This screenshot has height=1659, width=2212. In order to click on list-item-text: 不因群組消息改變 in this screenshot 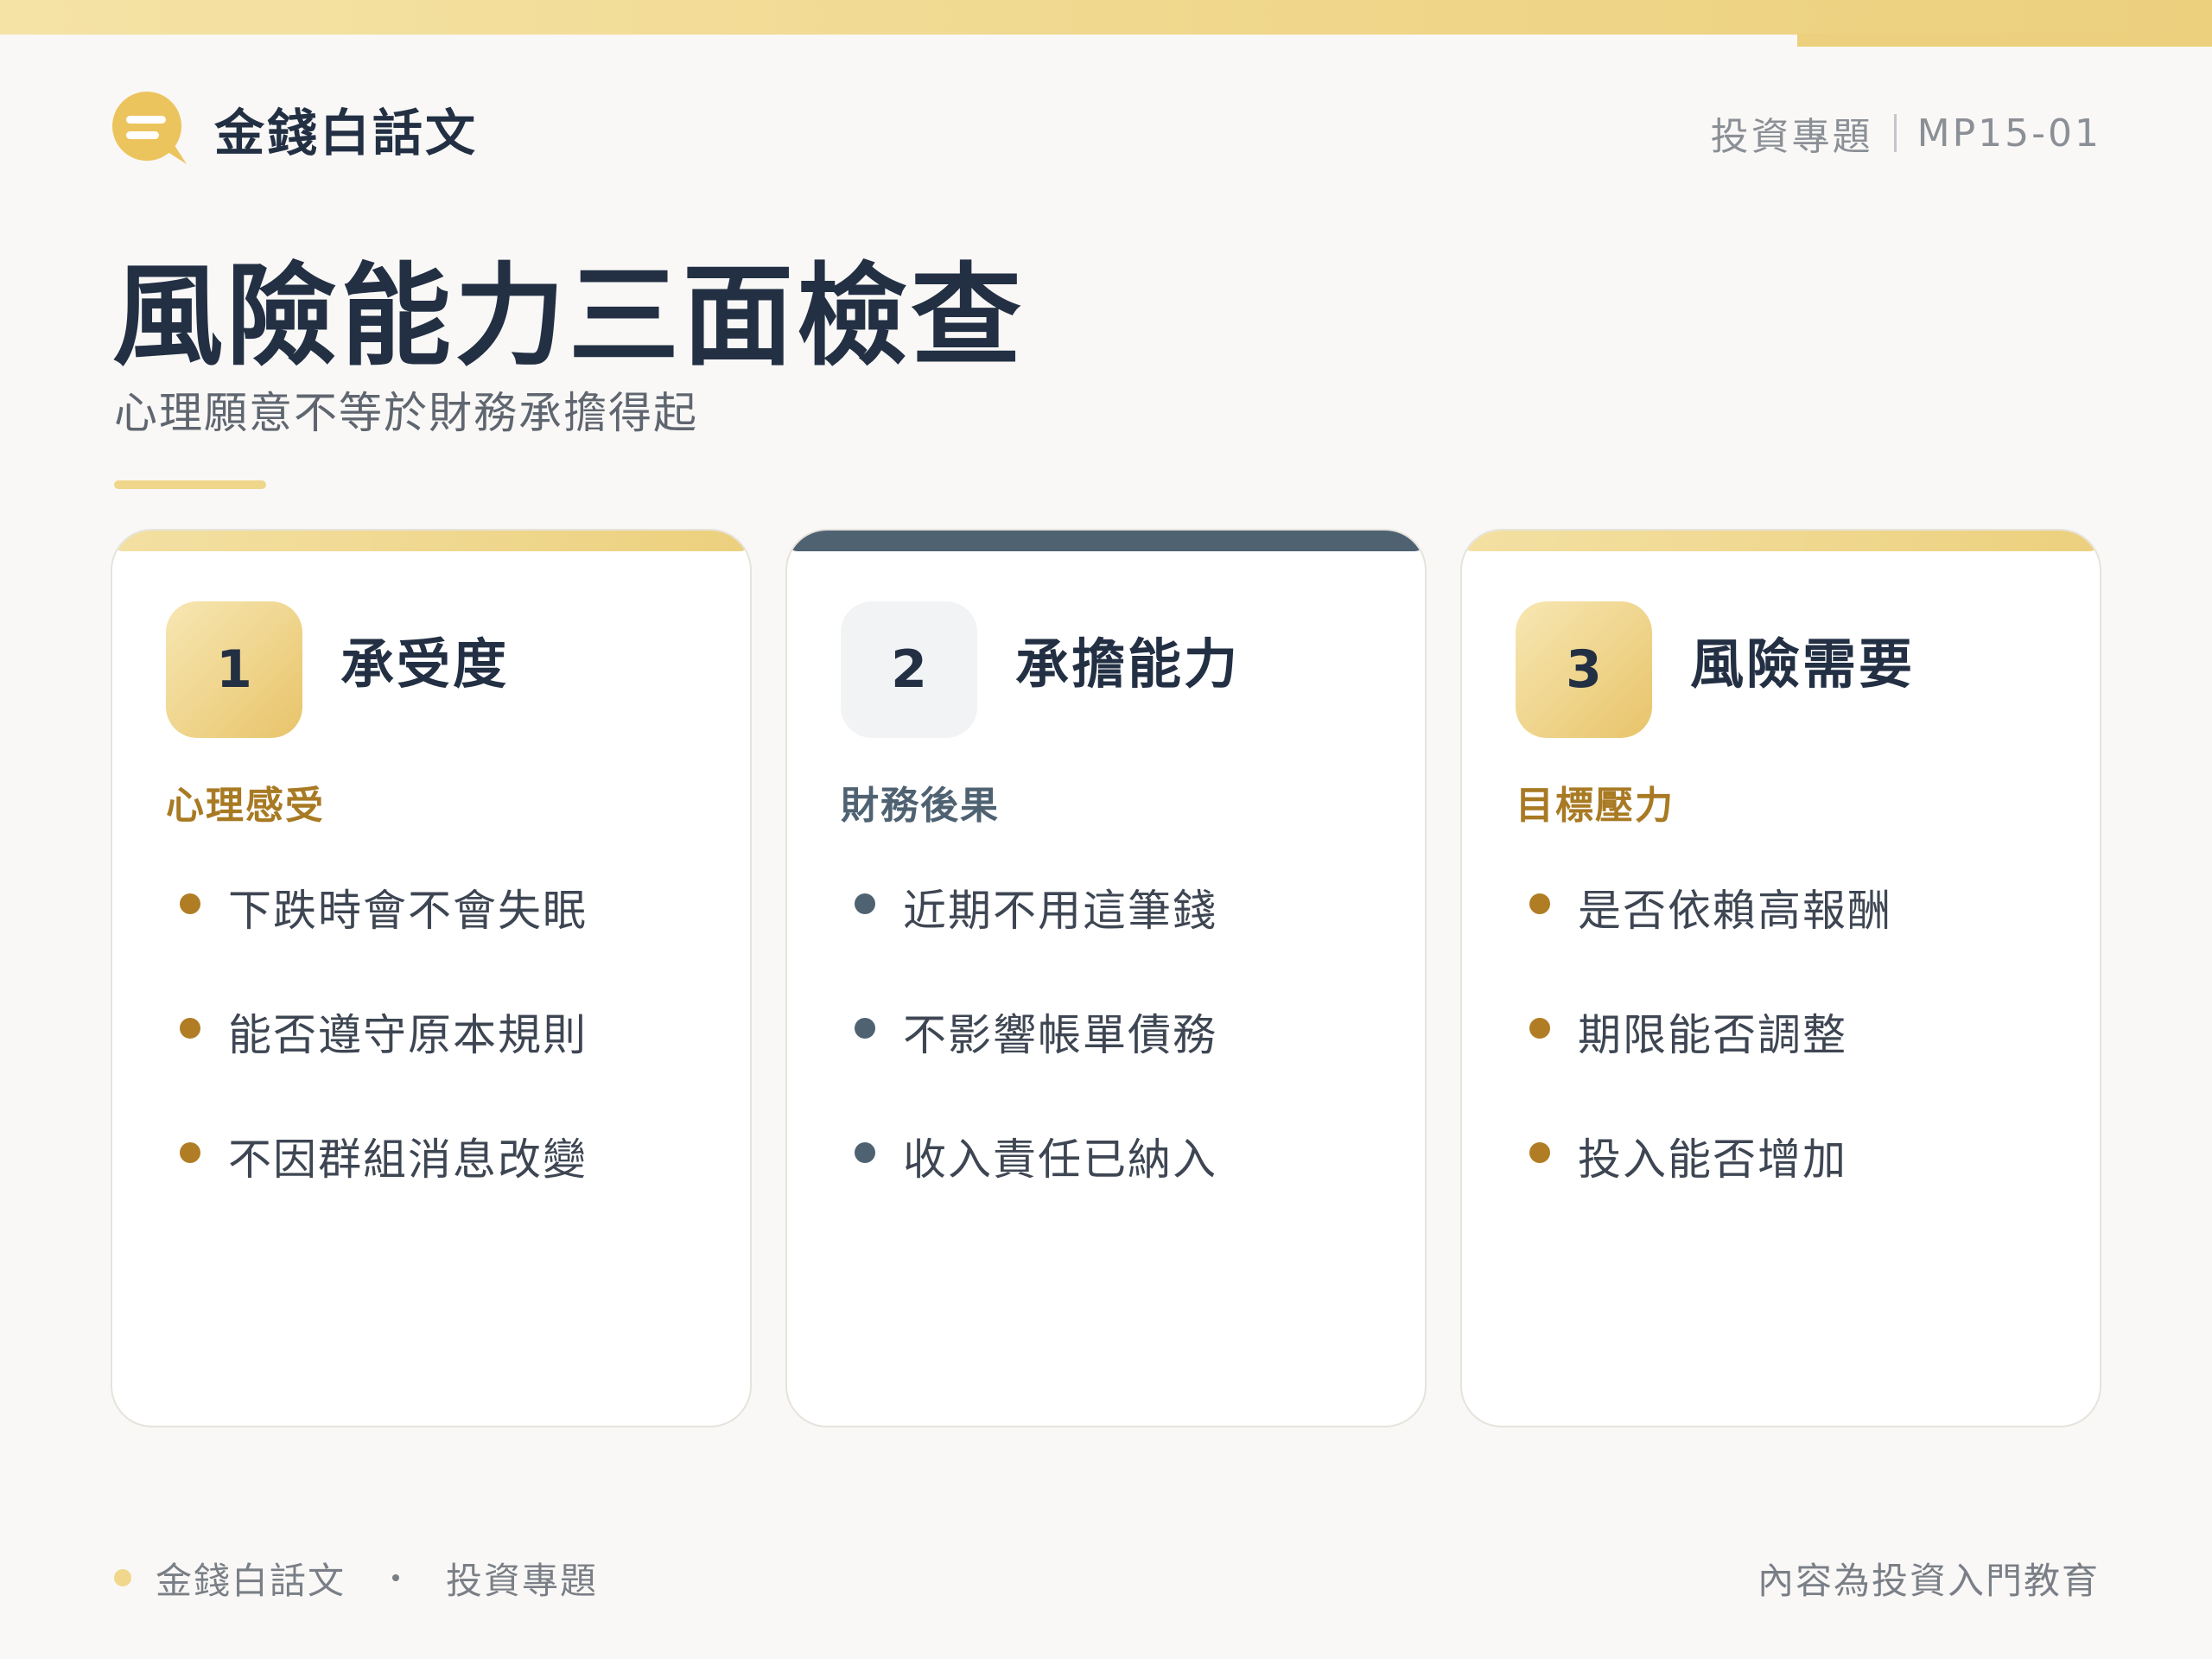, I will do `click(408, 1160)`.